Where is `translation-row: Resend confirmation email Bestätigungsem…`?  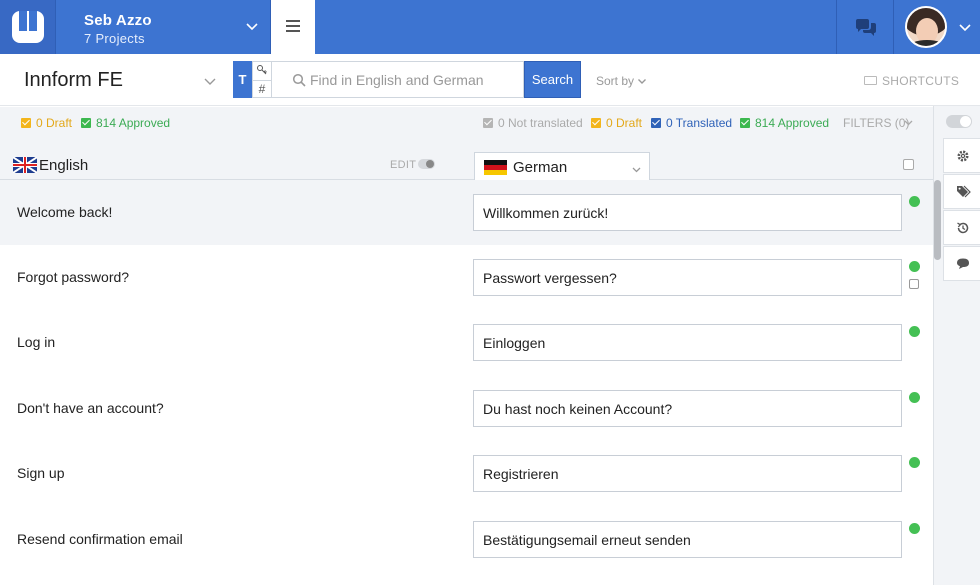
translation-row: Resend confirmation email Bestätigungsem… is located at coordinates (466, 539).